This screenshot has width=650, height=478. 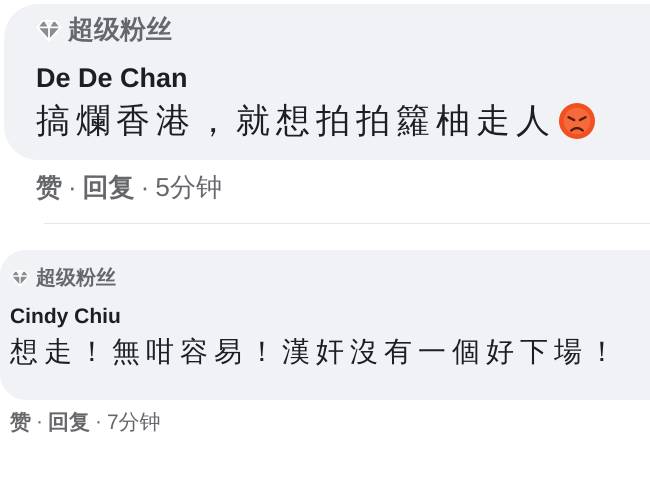 I want to click on timestamp: 5分钟, so click(x=188, y=187).